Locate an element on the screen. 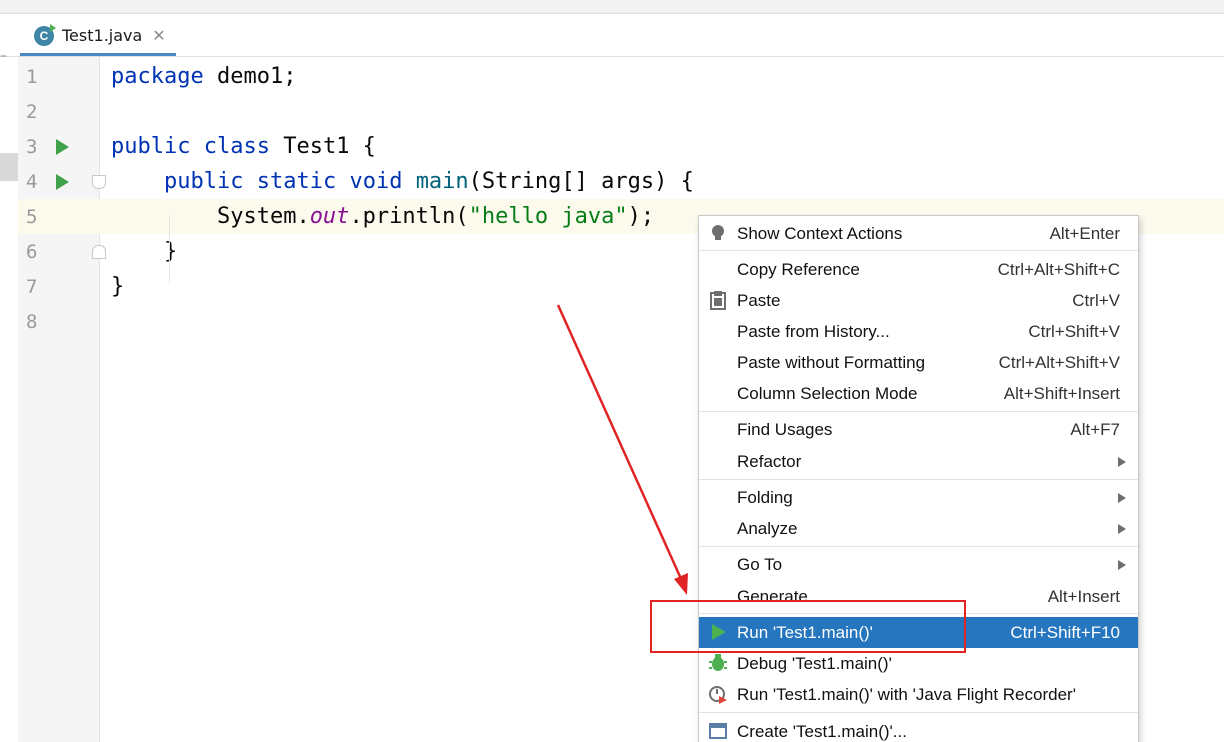  indent-guide is located at coordinates (169, 249).